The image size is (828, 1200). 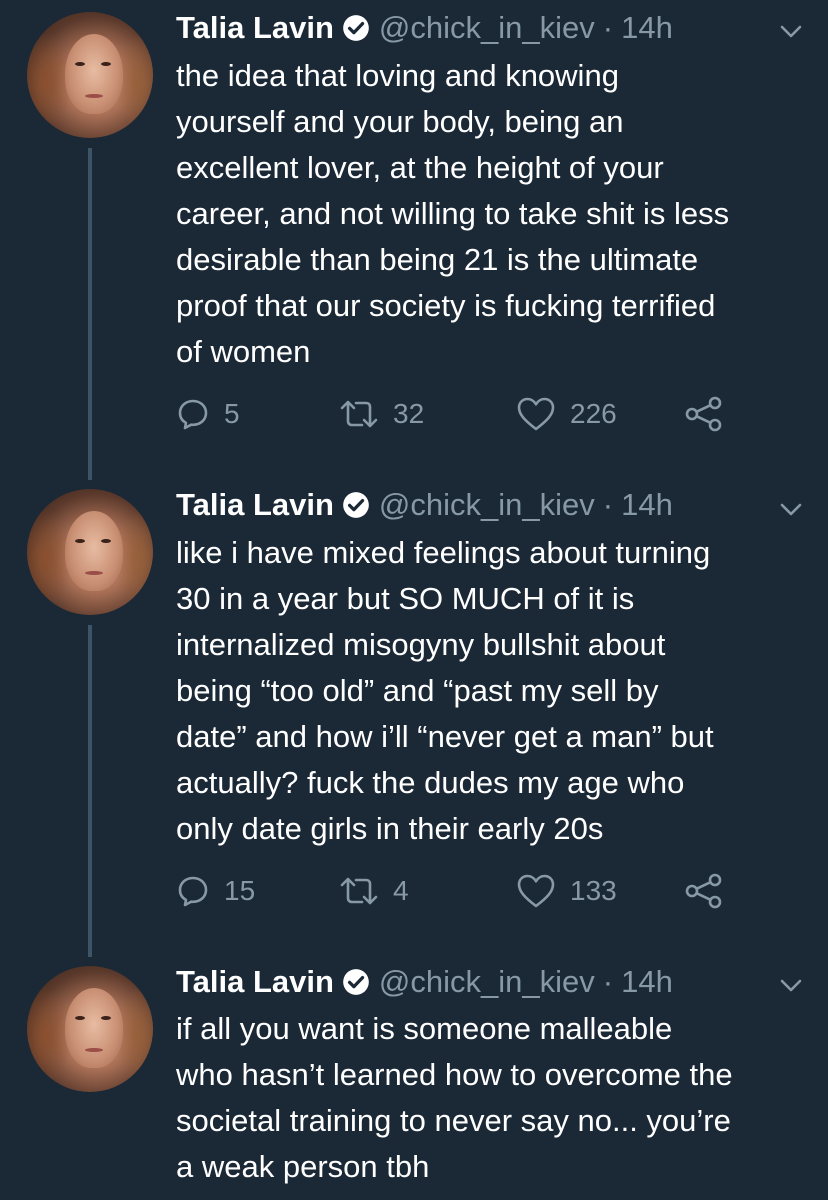 What do you see at coordinates (381, 414) in the screenshot?
I see `retweet-button: 32` at bounding box center [381, 414].